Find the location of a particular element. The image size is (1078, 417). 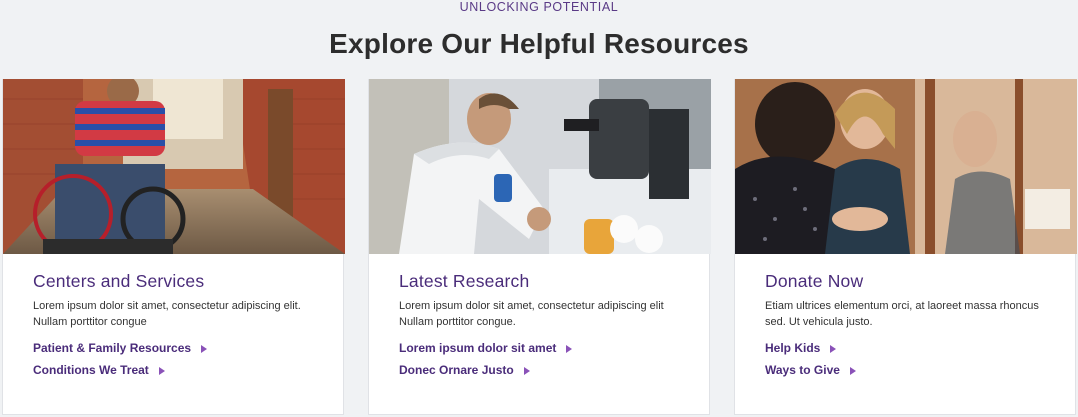

link-donec-ornare-justo: Donec Ornare Justo is located at coordinates (464, 370).